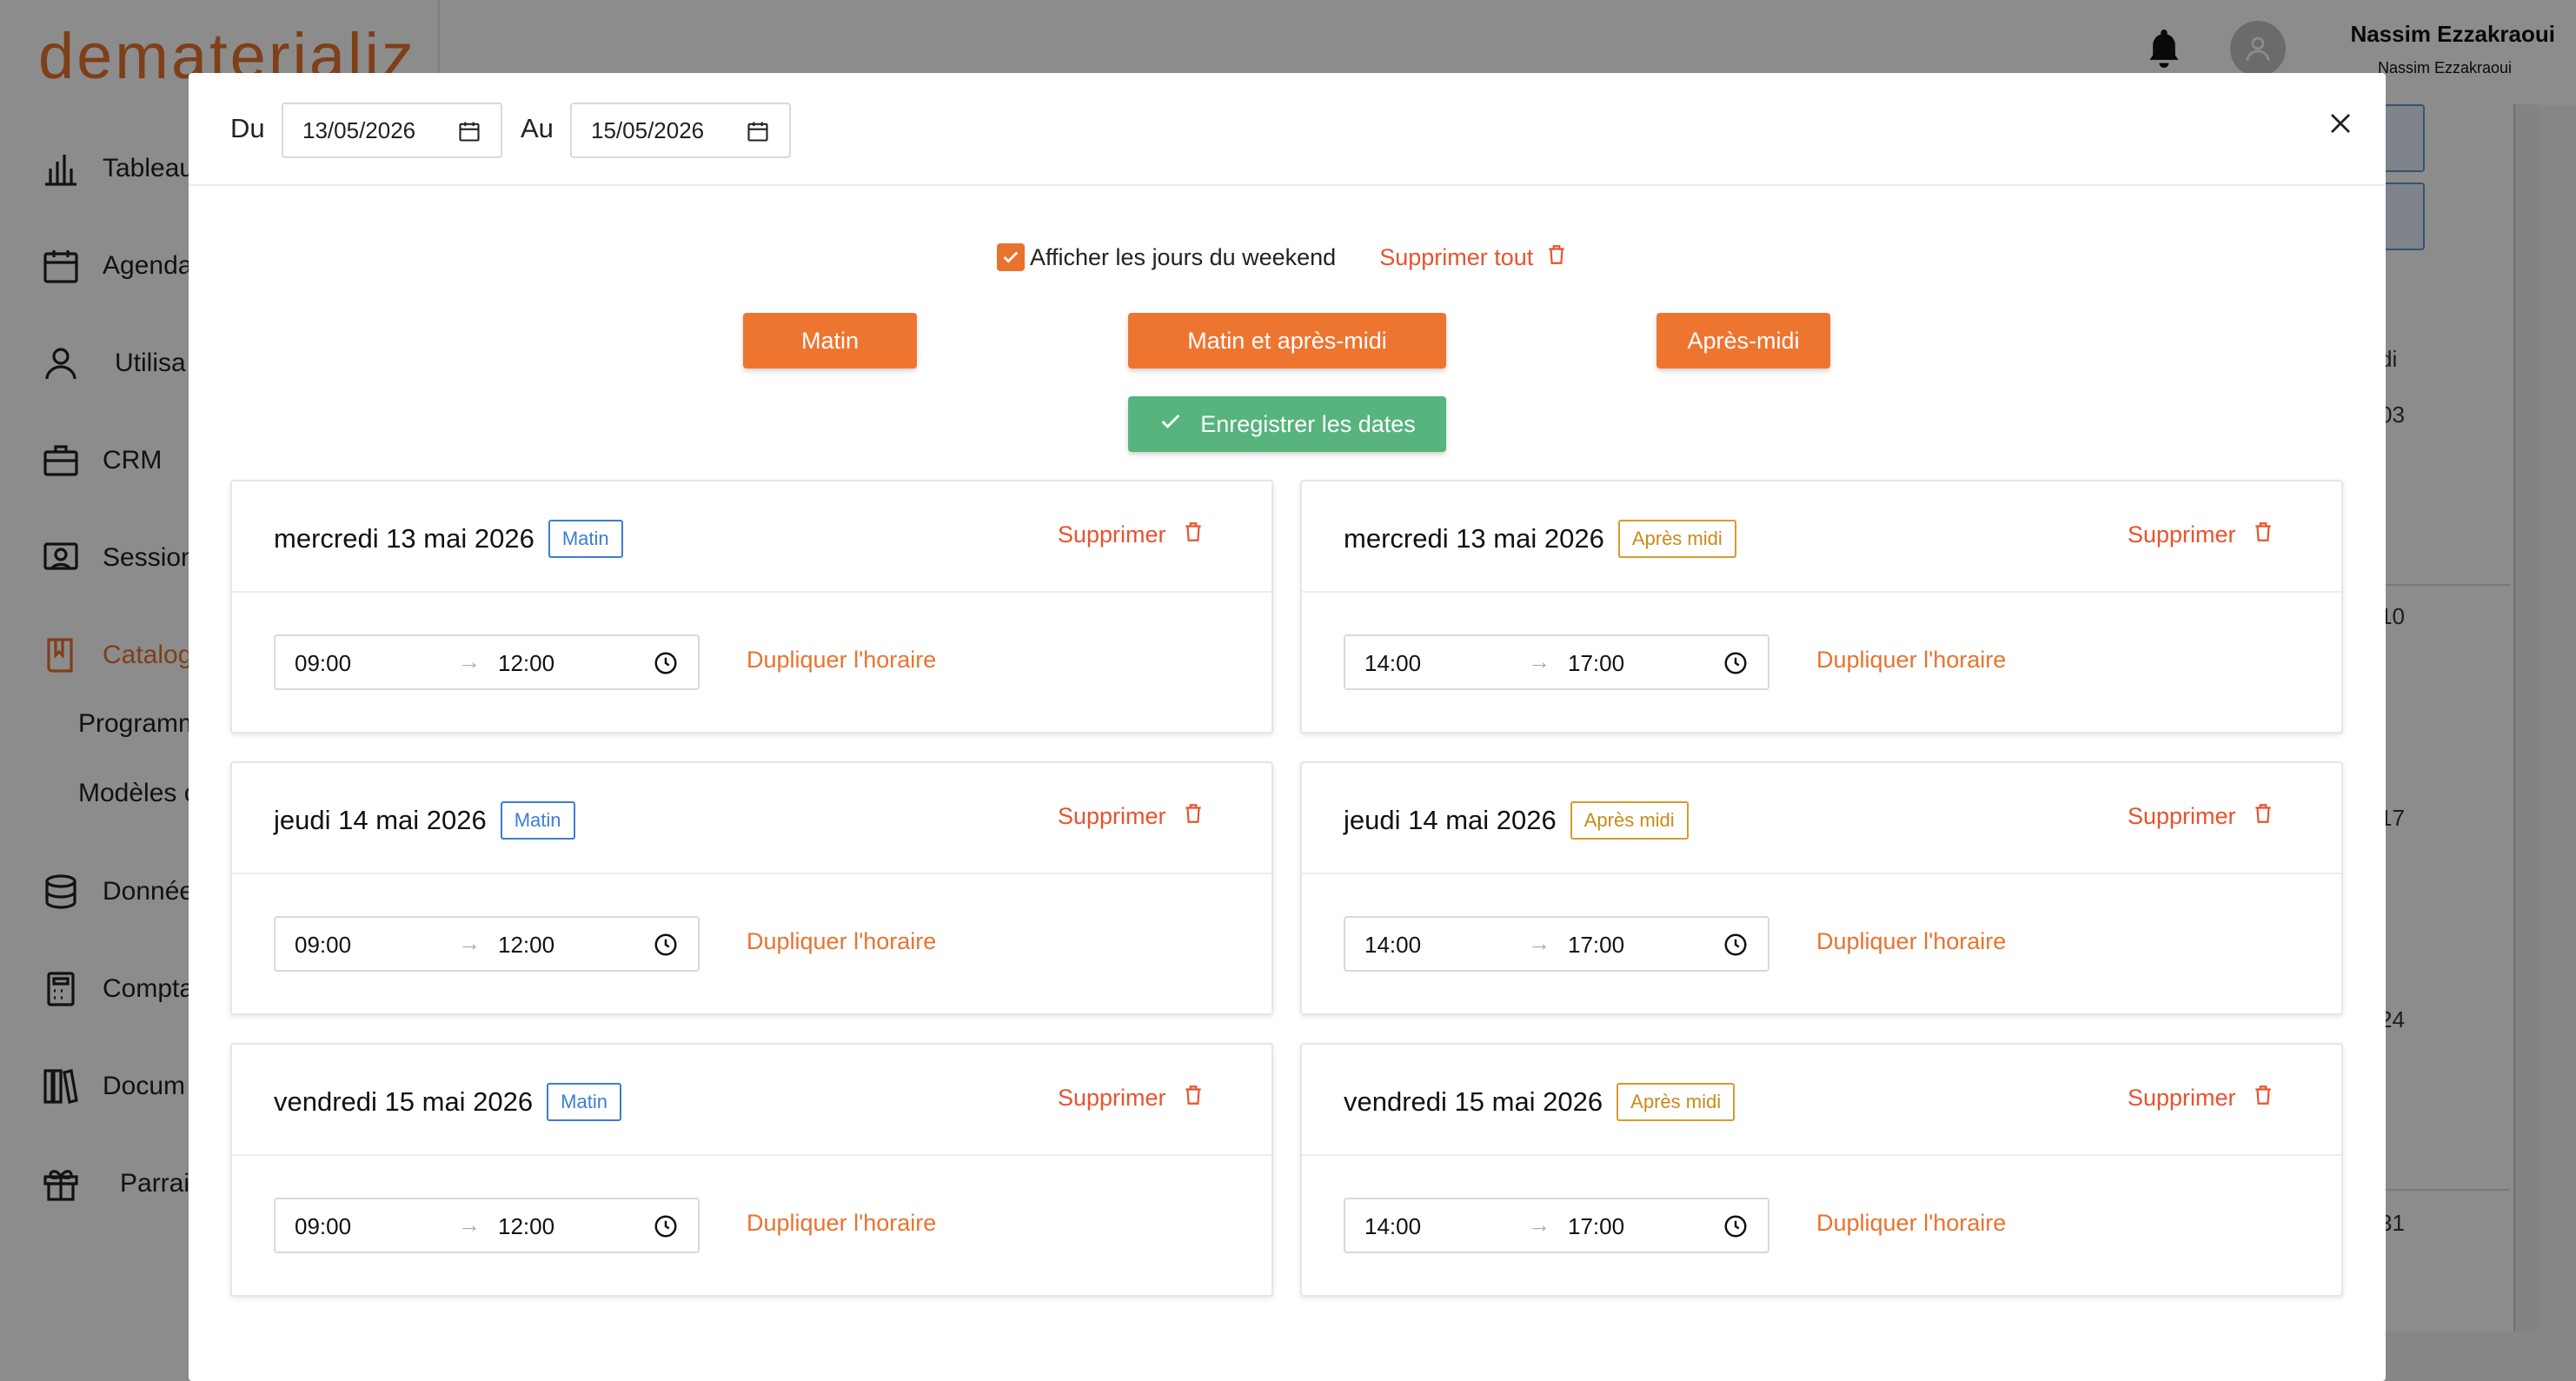  Describe the element at coordinates (1011, 257) in the screenshot. I see `weekend-checkbox` at that location.